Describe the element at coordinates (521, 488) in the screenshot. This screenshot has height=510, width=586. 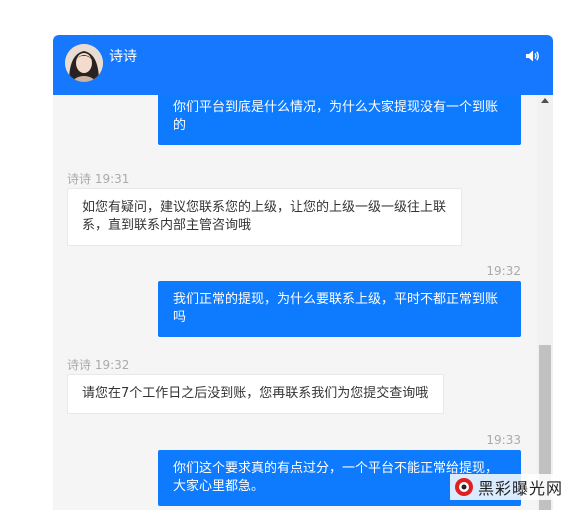
I see `watermark-text: 黑彩曝光网` at that location.